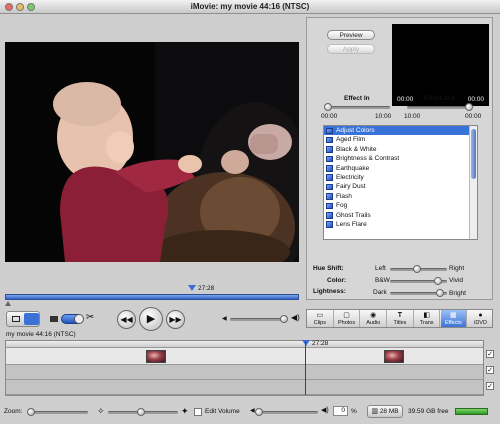 Image resolution: width=500 pixels, height=424 pixels. What do you see at coordinates (126, 319) in the screenshot?
I see `rewind-button: ◀◀` at bounding box center [126, 319].